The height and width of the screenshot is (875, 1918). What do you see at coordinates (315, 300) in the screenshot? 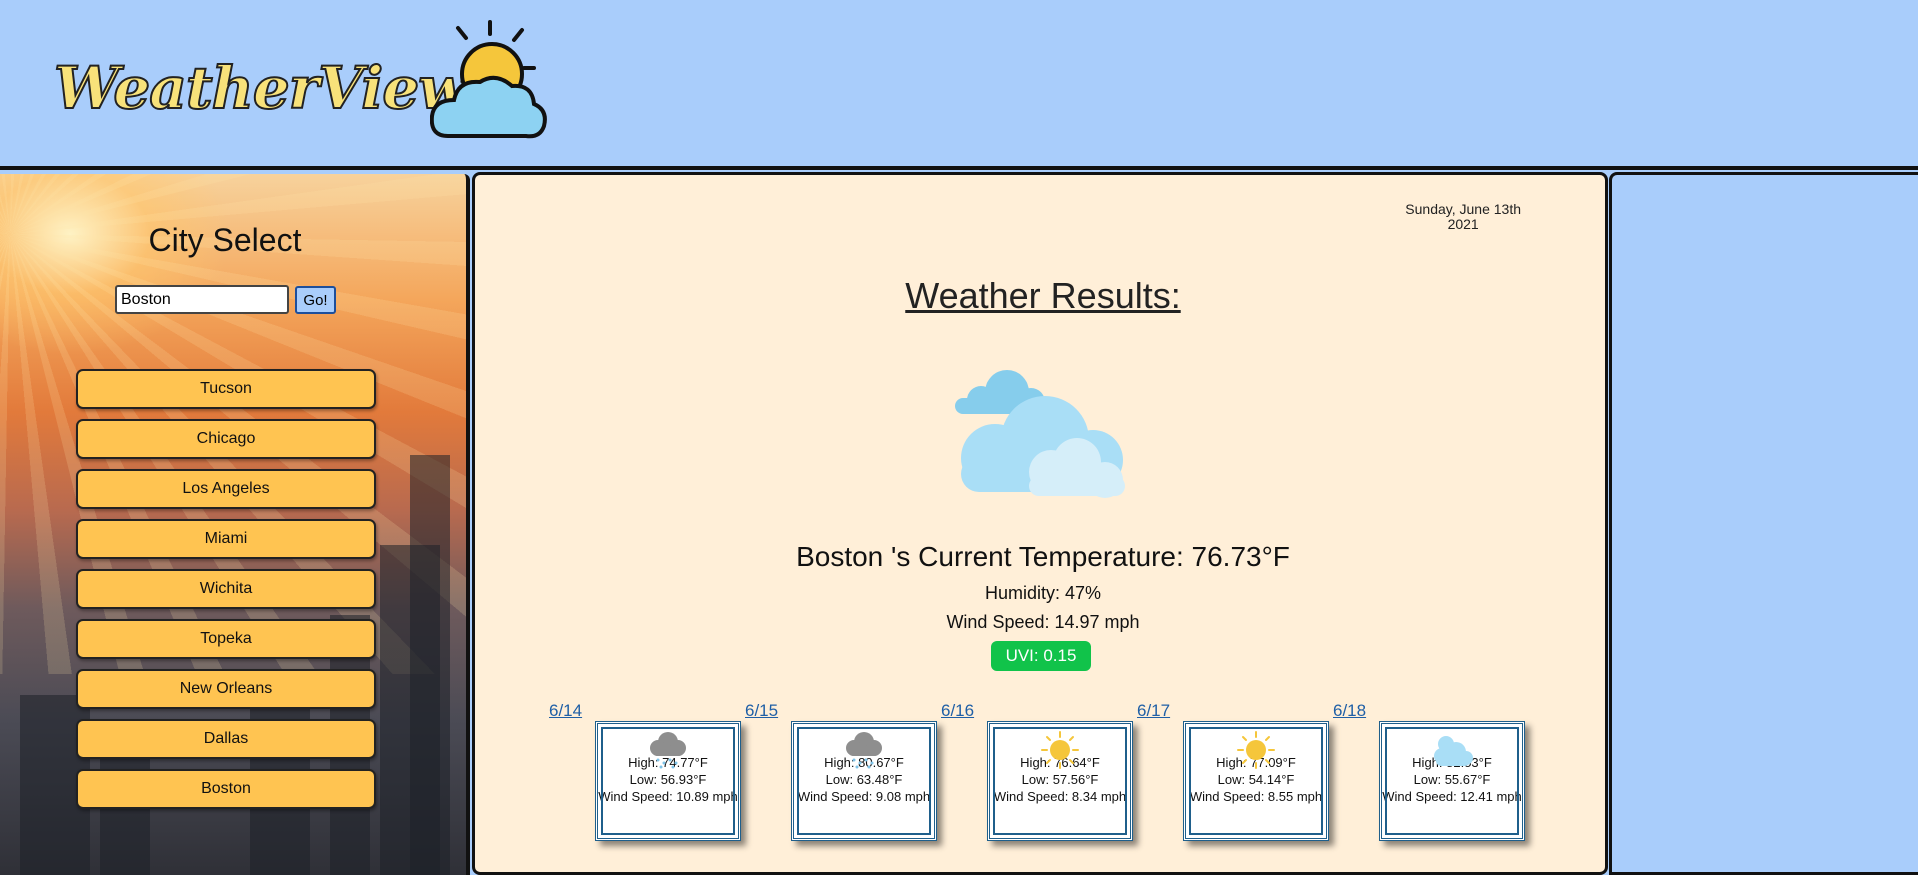
I see `go-button: Go!` at bounding box center [315, 300].